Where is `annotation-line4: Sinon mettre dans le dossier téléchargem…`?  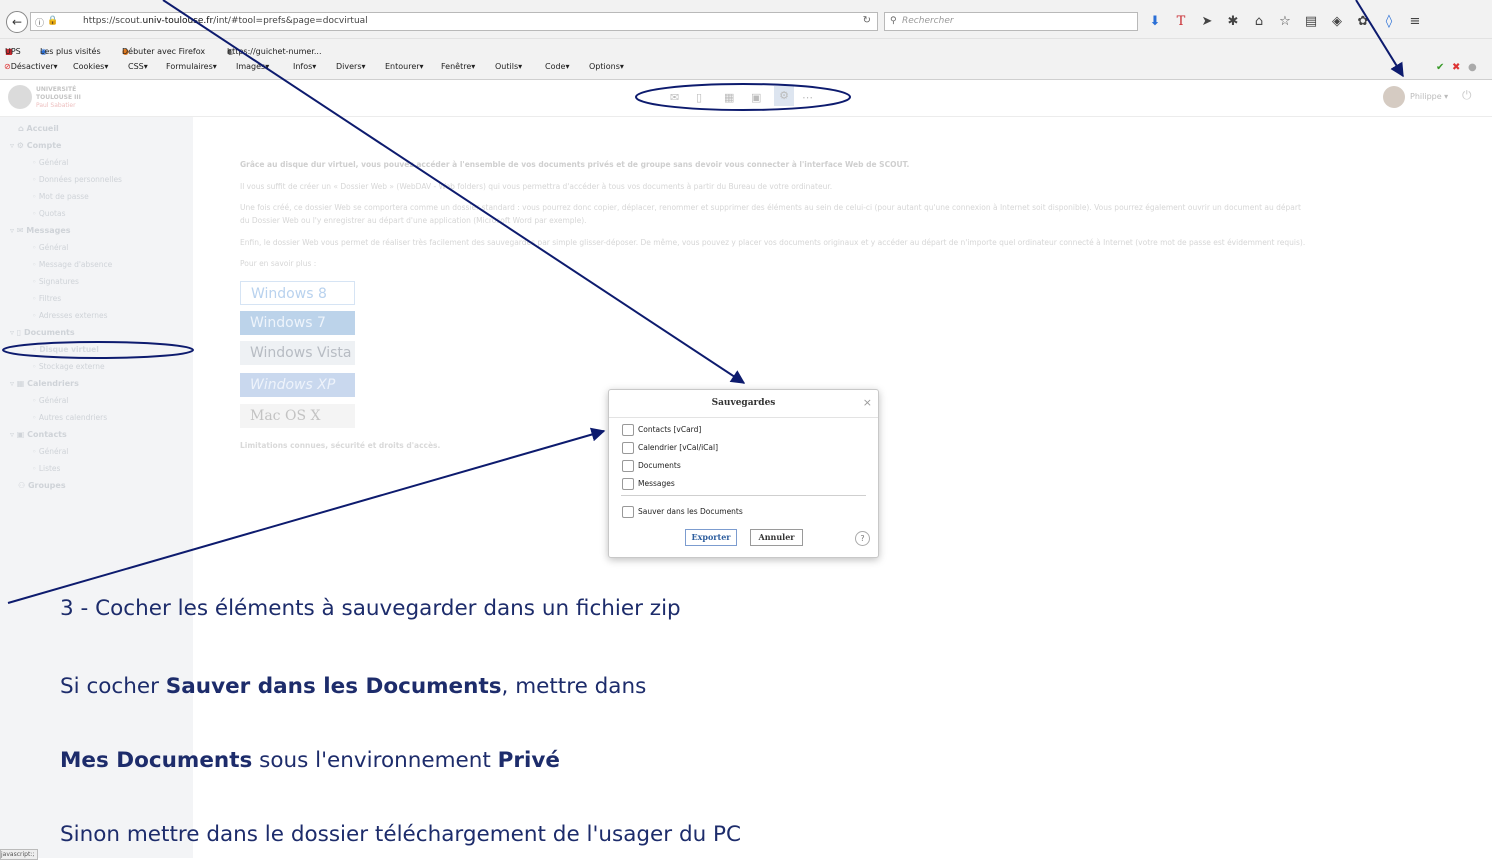
annotation-line4: Sinon mettre dans le dossier téléchargem… is located at coordinates (401, 834).